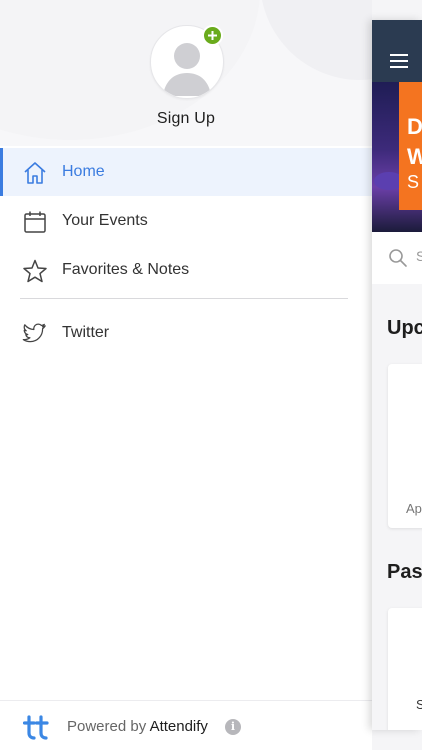 The image size is (422, 750). I want to click on plus-icon, so click(212, 35).